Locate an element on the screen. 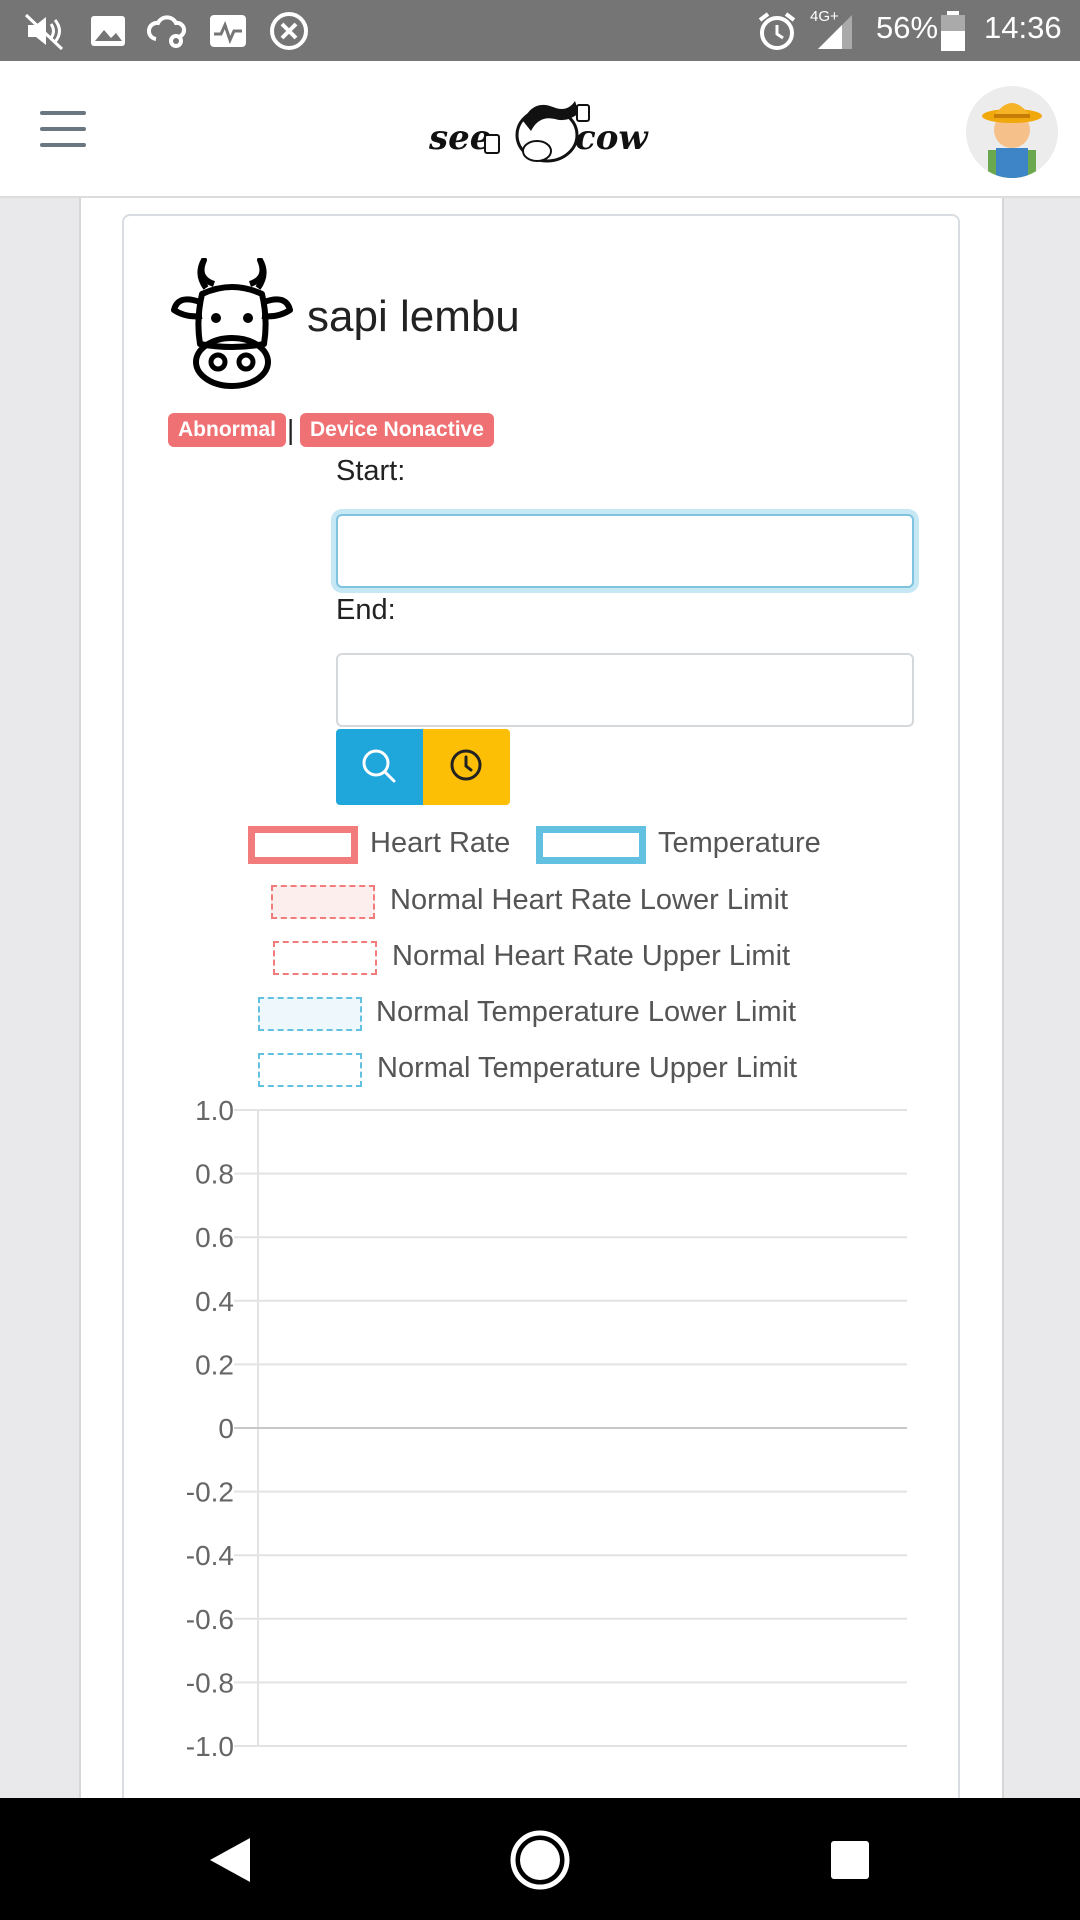  y-tick-label: -1.0 is located at coordinates (210, 1746).